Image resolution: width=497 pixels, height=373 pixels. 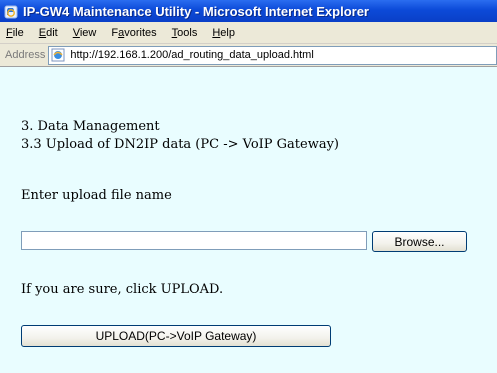 What do you see at coordinates (49, 33) in the screenshot?
I see `menu-edit: Edit` at bounding box center [49, 33].